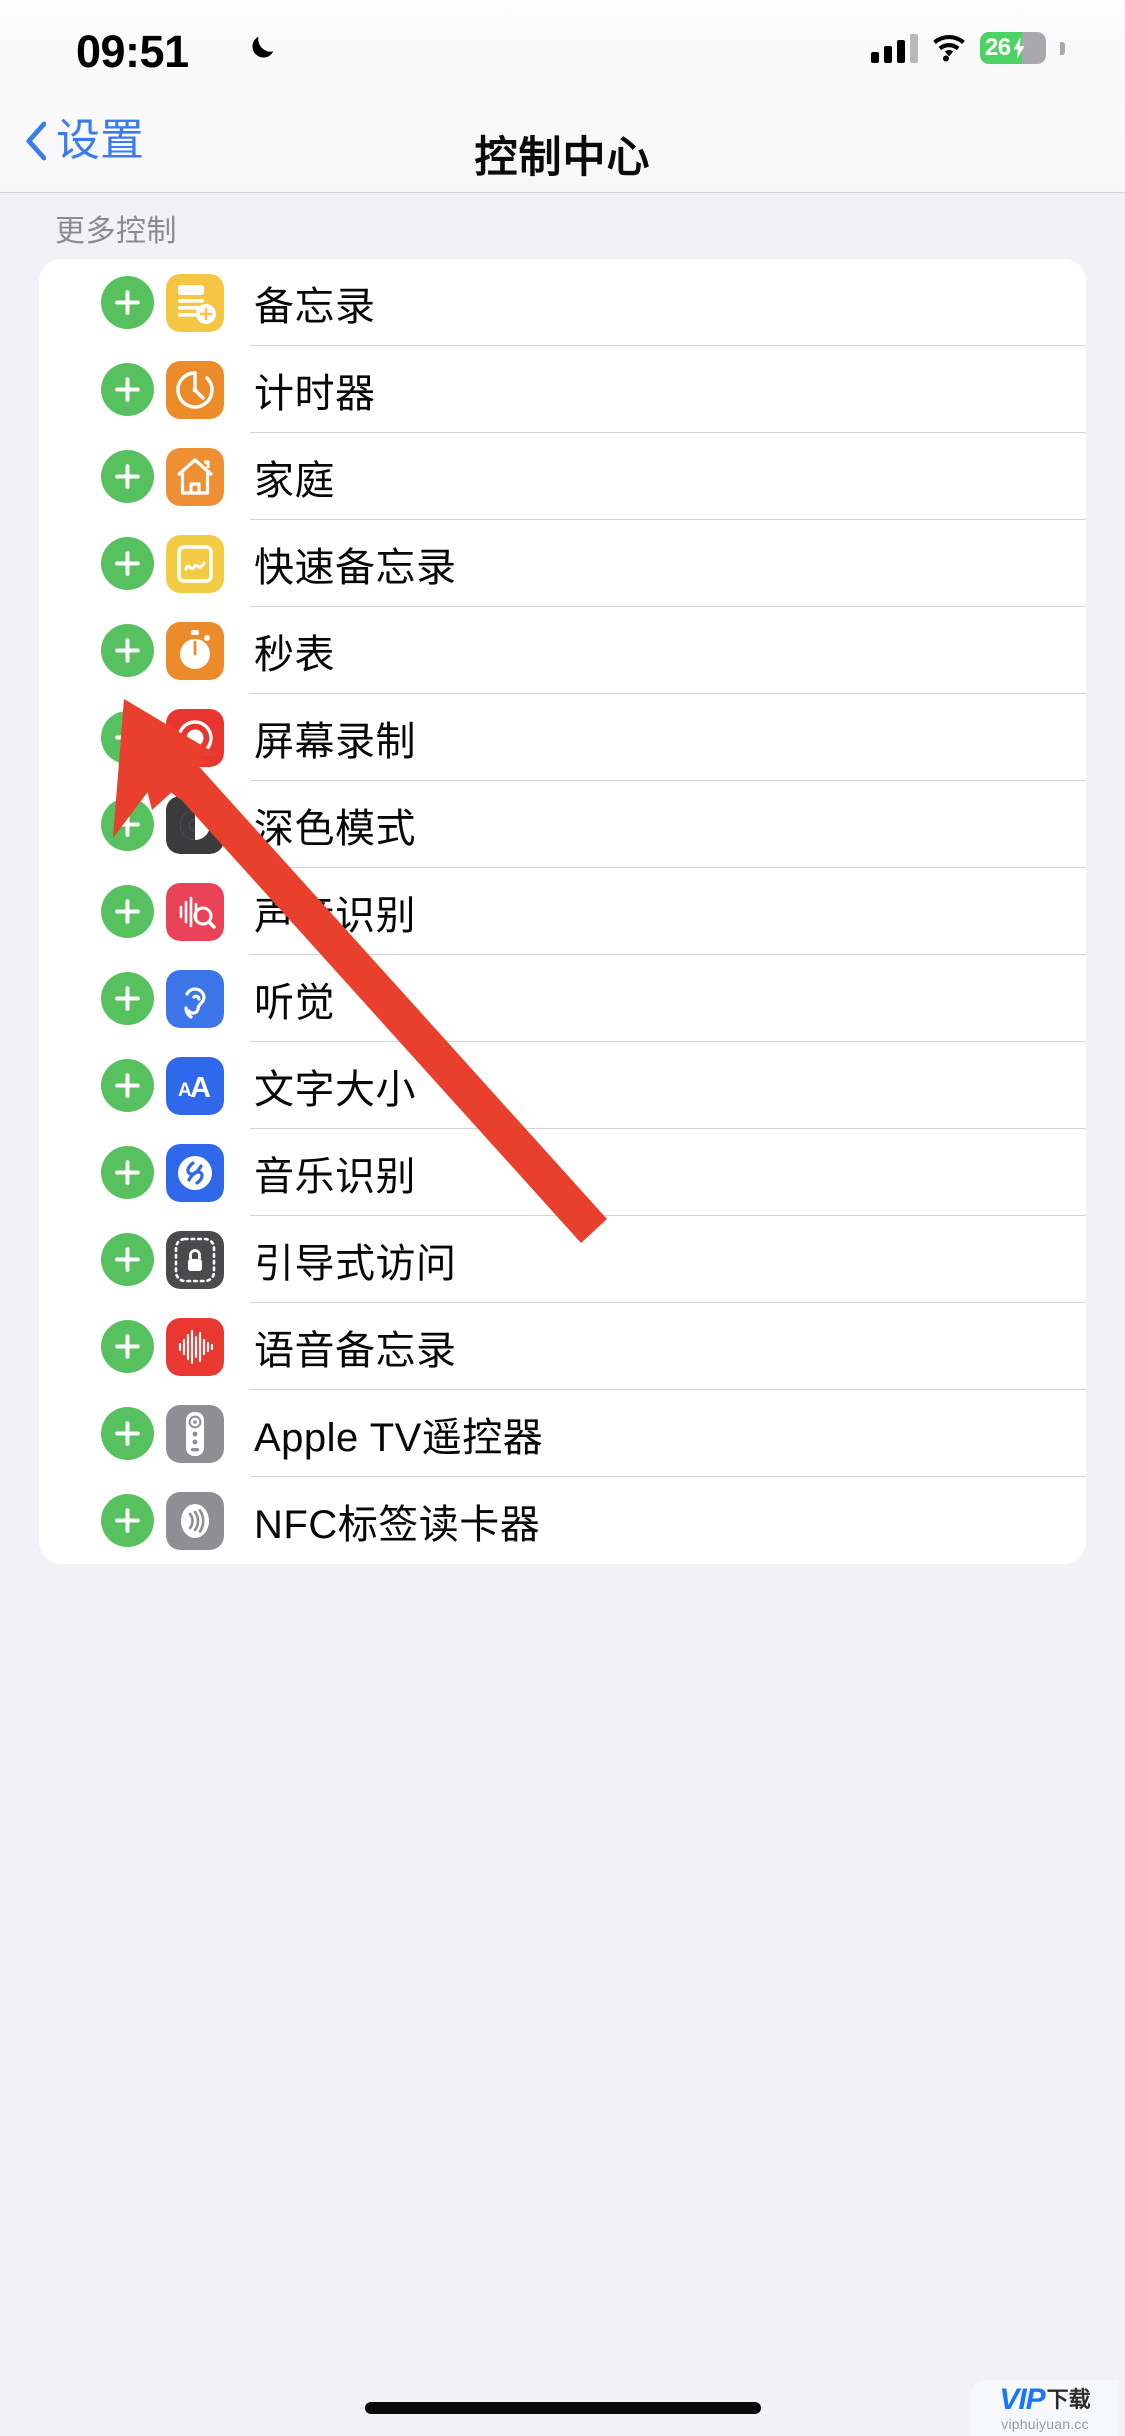 The width and height of the screenshot is (1125, 2436). What do you see at coordinates (1018, 48) in the screenshot?
I see `lightning-bolt-icon` at bounding box center [1018, 48].